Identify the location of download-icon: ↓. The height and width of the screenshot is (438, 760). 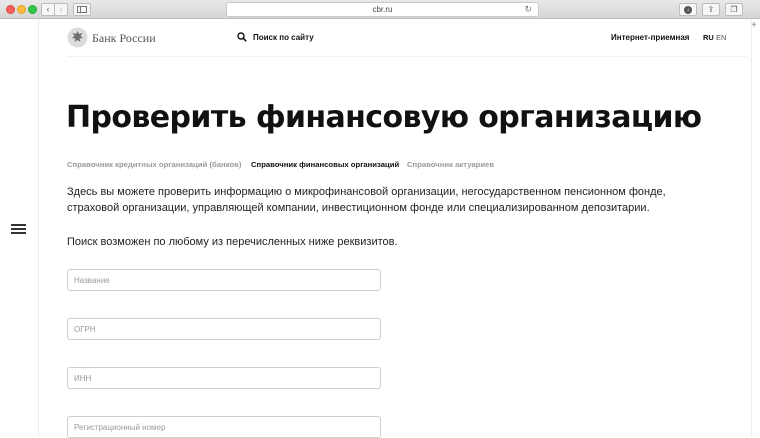
(688, 9).